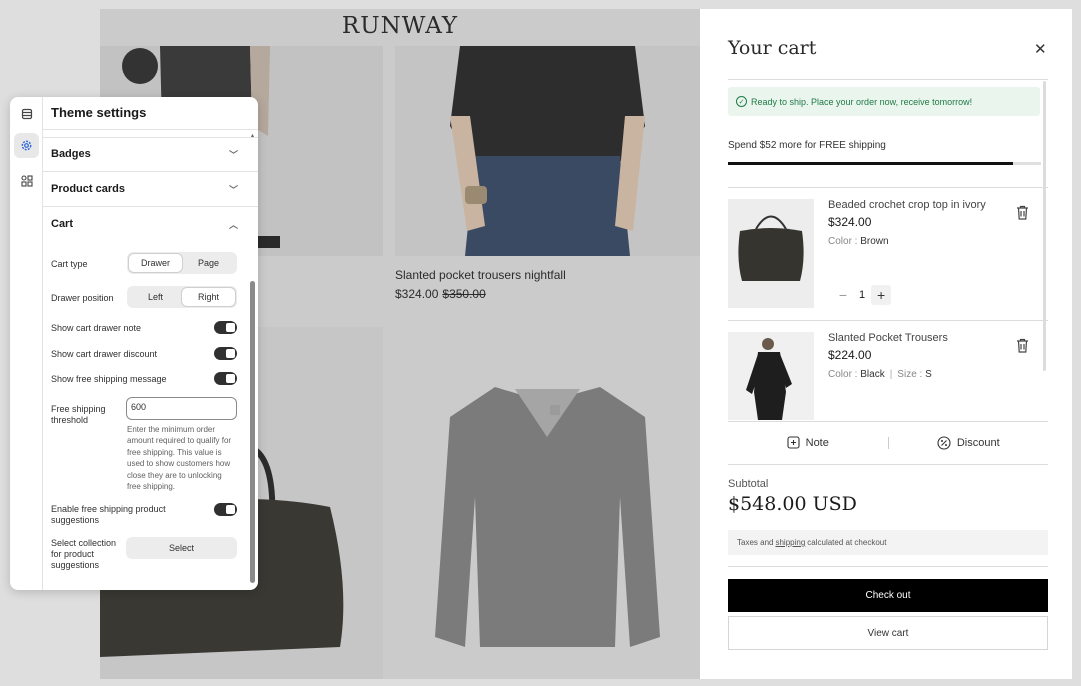 This screenshot has width=1081, height=686. I want to click on sections-icon, so click(26, 113).